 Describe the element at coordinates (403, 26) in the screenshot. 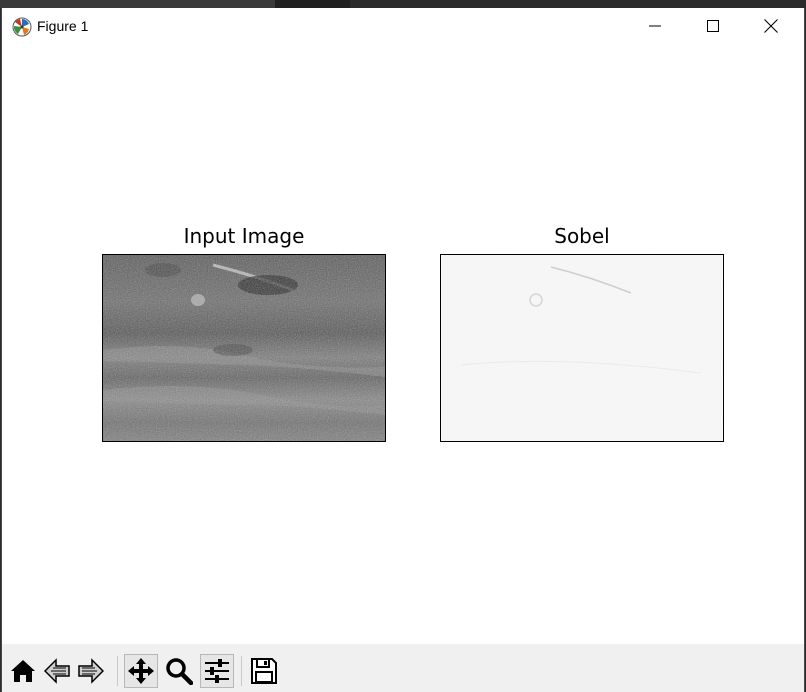

I see `title-bar: Figure 1` at that location.